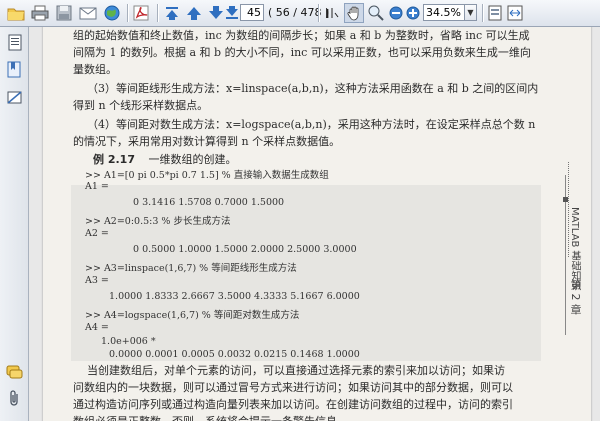 The width and height of the screenshot is (600, 421). Describe the element at coordinates (575, 297) in the screenshot. I see `side-tab-chapter: 第 2 章` at that location.